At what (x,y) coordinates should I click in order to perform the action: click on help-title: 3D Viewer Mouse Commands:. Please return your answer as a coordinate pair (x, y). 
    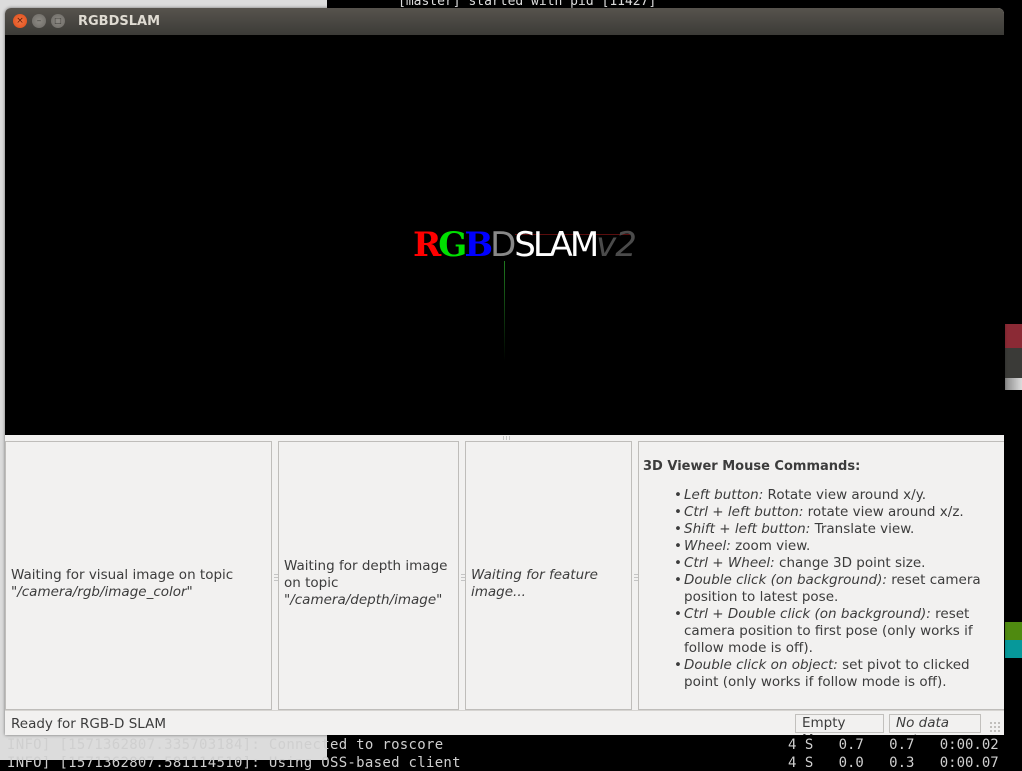
    Looking at the image, I should click on (752, 466).